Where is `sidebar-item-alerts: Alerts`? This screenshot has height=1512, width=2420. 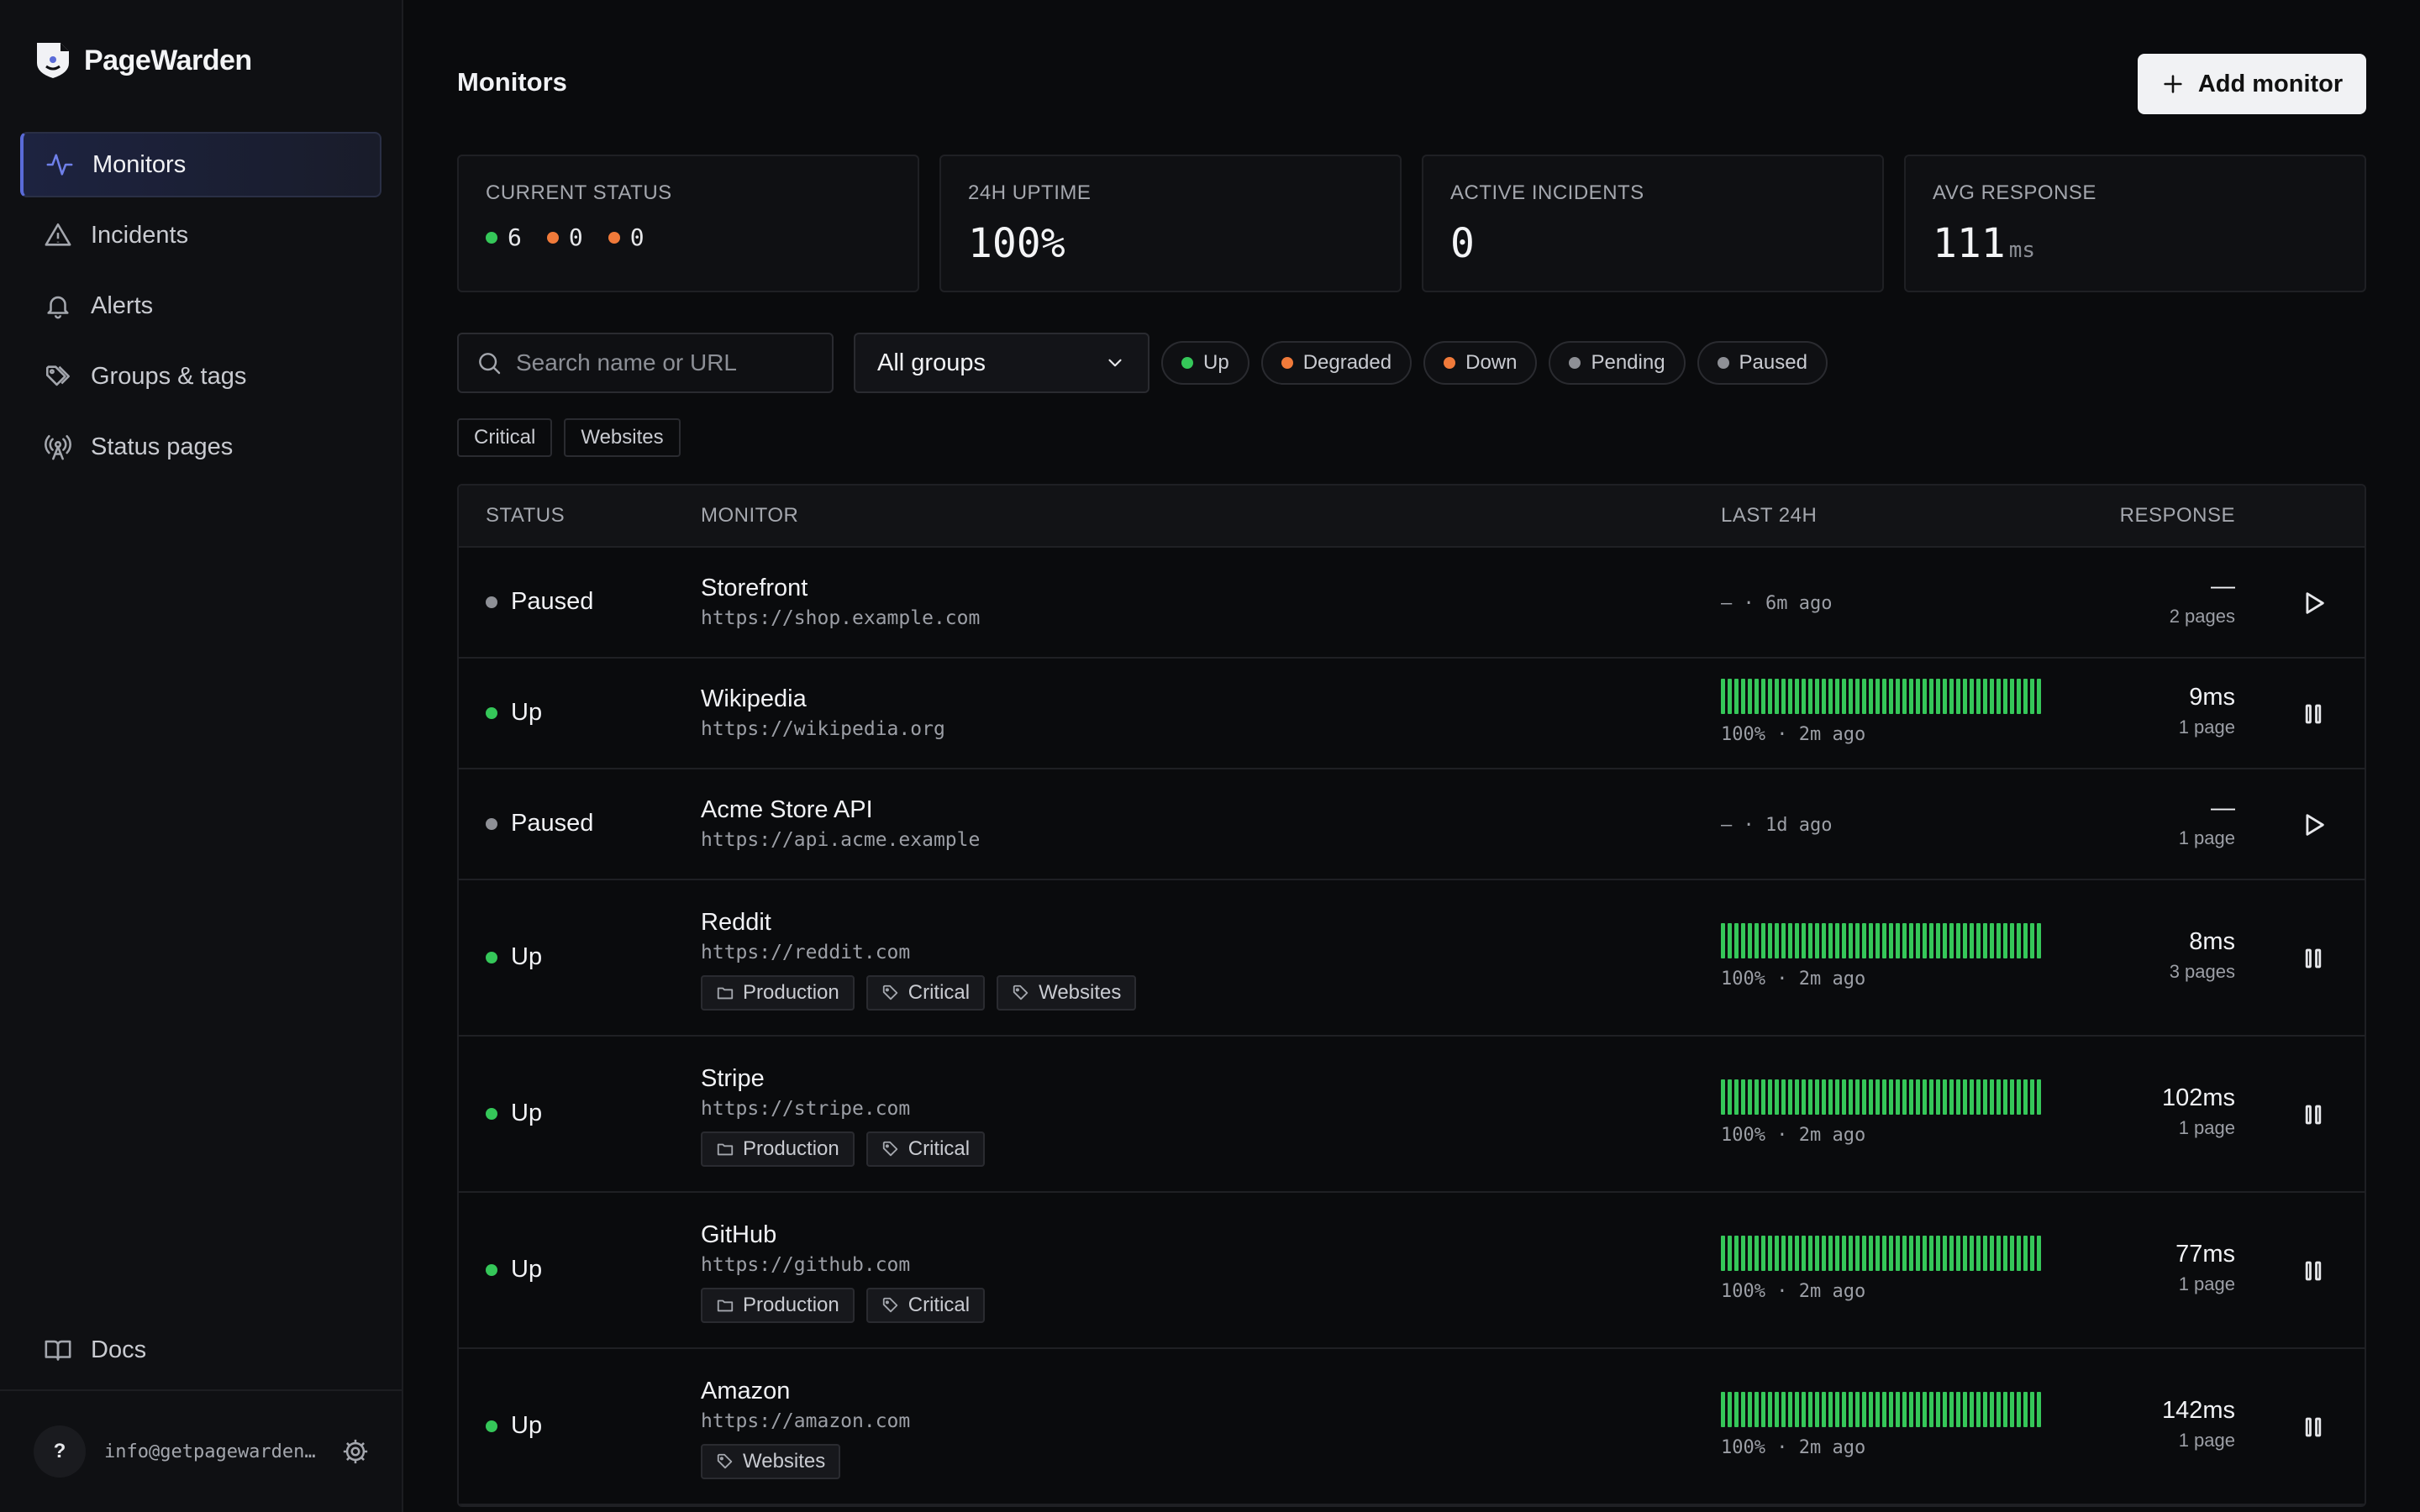
sidebar-item-alerts: Alerts is located at coordinates (200, 306).